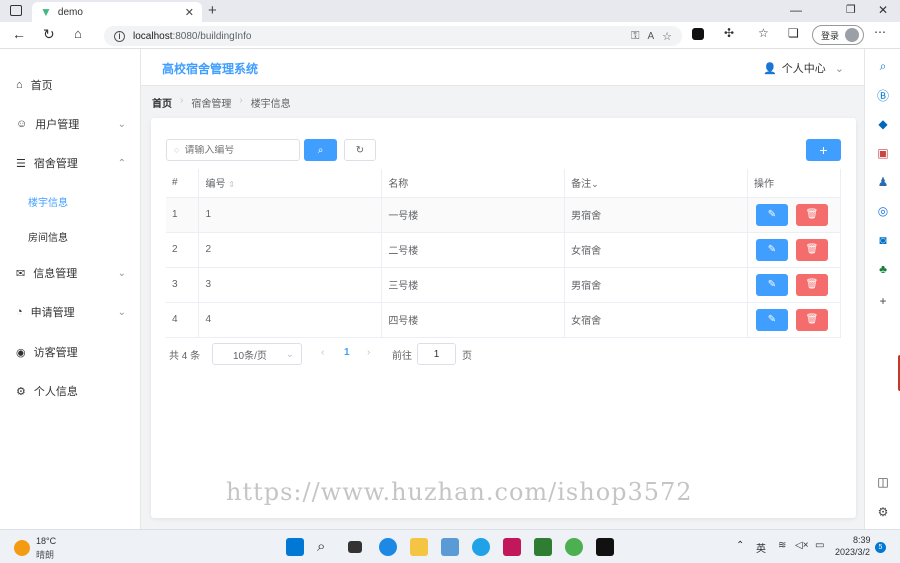  I want to click on url-field: i localhost:8080/buildingInfo ⚿ A ☆, so click(393, 36).